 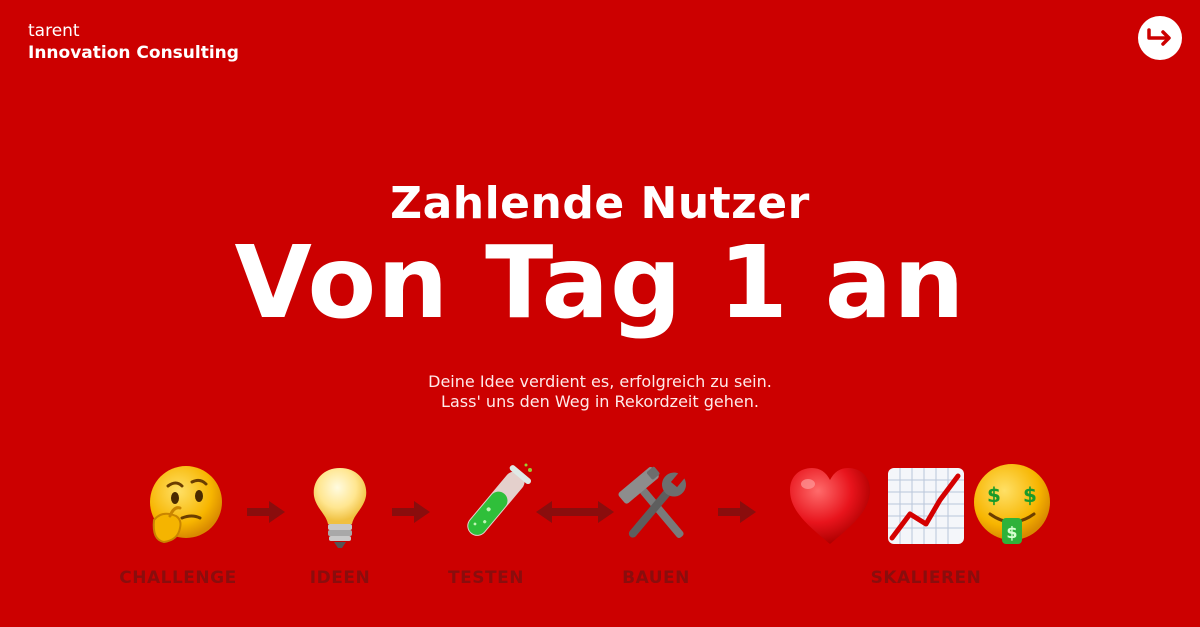 I want to click on hero-title: Zahlende Nutzer, so click(x=600, y=203).